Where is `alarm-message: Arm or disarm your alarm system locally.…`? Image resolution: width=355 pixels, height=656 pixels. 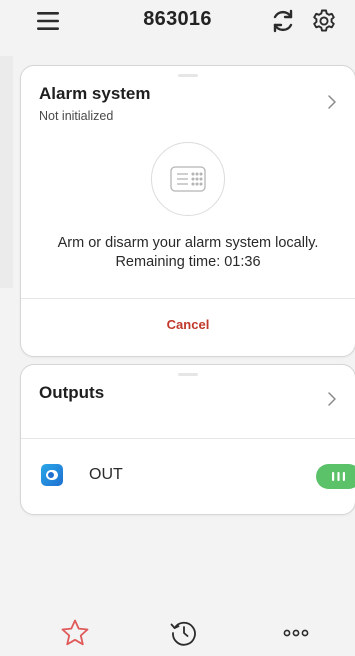
alarm-message: Arm or disarm your alarm system locally.… is located at coordinates (188, 253).